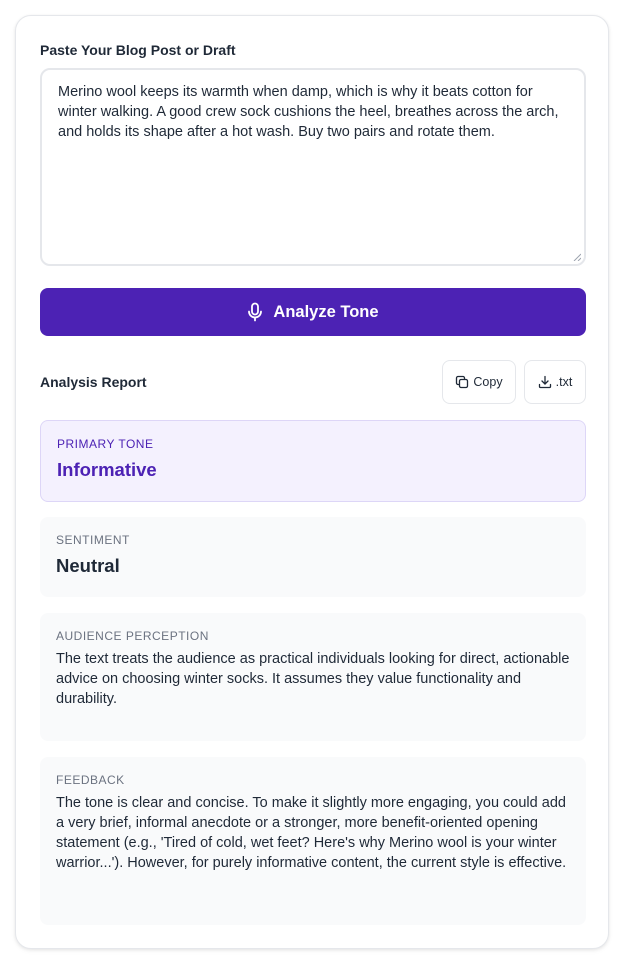 The image size is (624, 964). Describe the element at coordinates (577, 257) in the screenshot. I see `resize-grip-icon` at that location.